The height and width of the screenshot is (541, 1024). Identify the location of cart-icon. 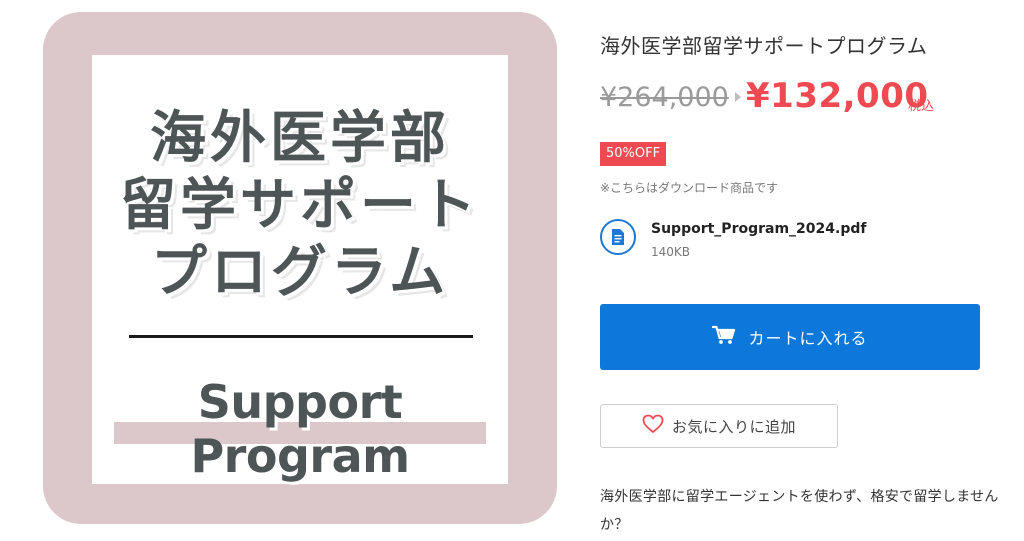
(724, 337).